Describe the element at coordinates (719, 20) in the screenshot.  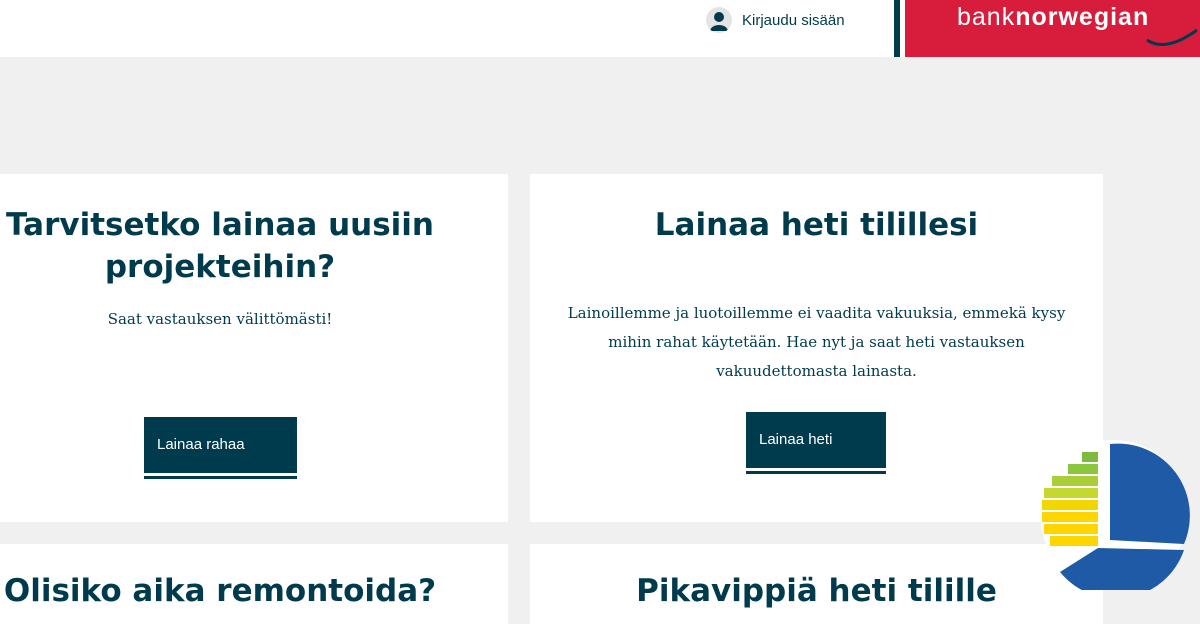
I see `user-icon` at that location.